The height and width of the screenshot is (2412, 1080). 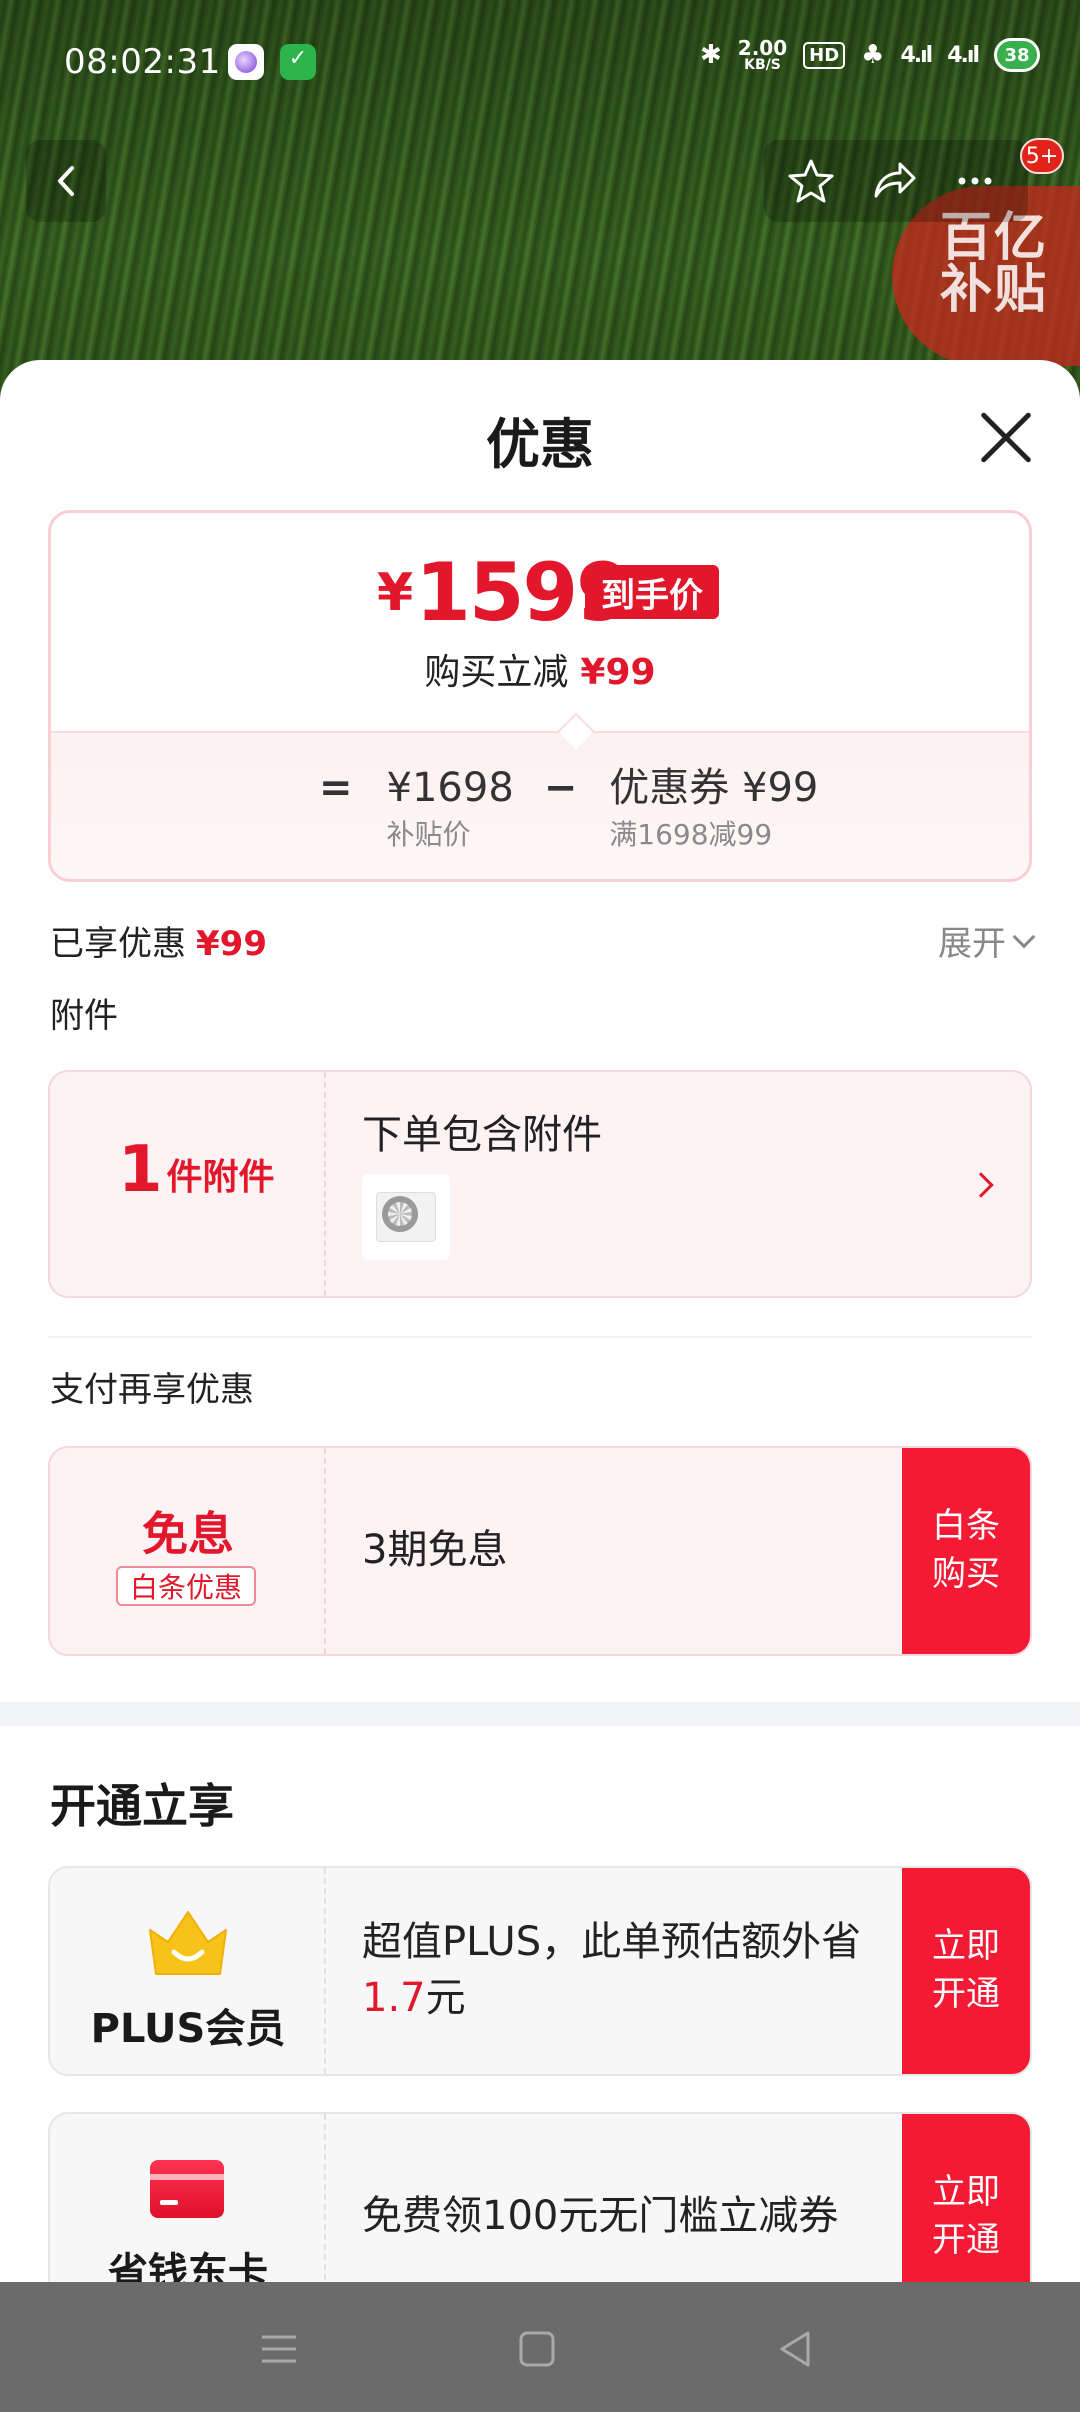 What do you see at coordinates (188, 2029) in the screenshot?
I see `plus-member-label: PLUS会员` at bounding box center [188, 2029].